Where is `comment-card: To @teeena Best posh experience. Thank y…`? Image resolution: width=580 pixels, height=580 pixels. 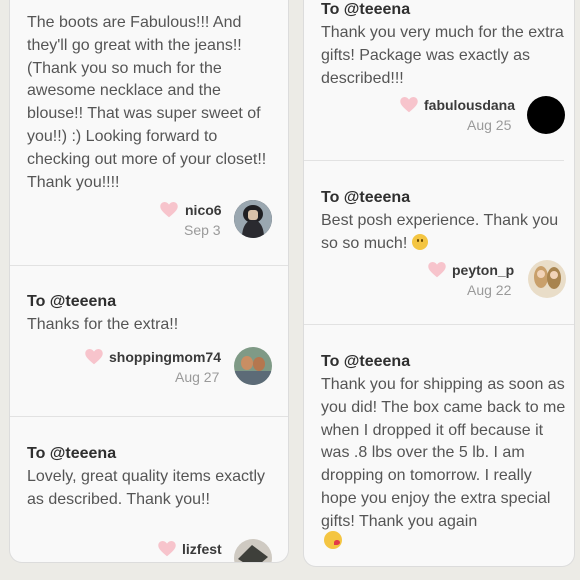
comment-card: To @teeena Best posh experience. Thank y… is located at coordinates (439, 242).